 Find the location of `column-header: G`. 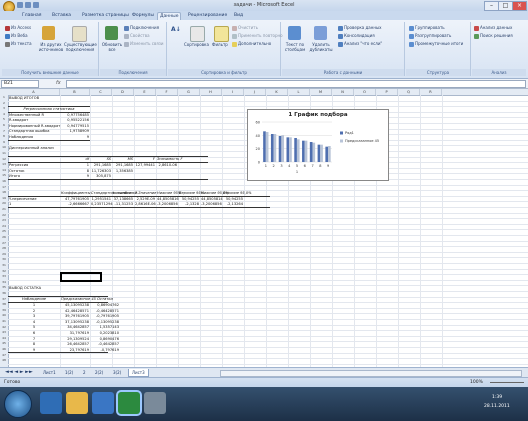

column-header: G is located at coordinates (189, 92).